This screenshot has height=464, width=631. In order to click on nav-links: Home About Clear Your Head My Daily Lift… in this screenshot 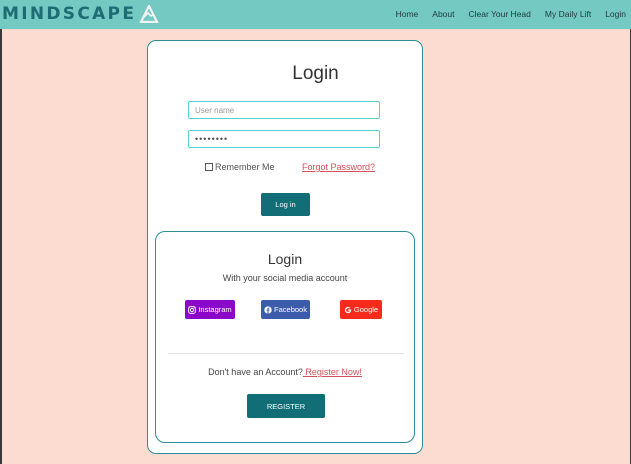, I will do `click(511, 14)`.